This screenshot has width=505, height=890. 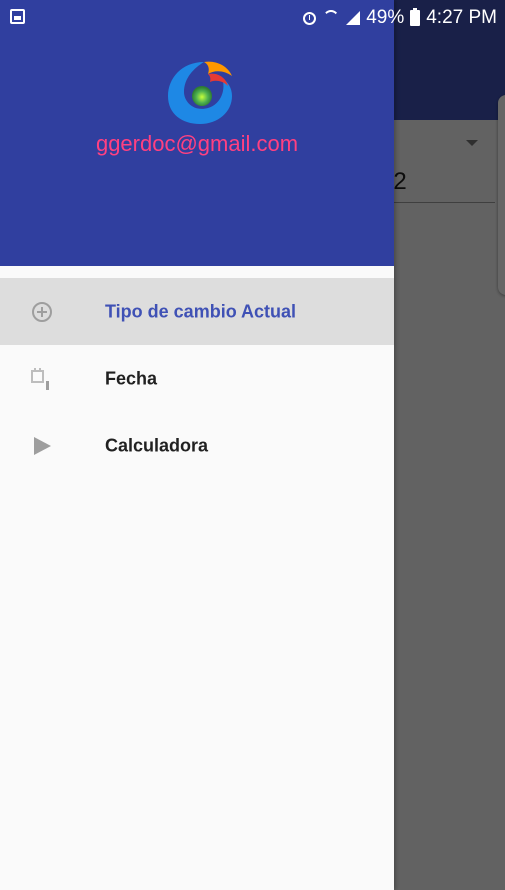 I want to click on play-icon, so click(x=42, y=446).